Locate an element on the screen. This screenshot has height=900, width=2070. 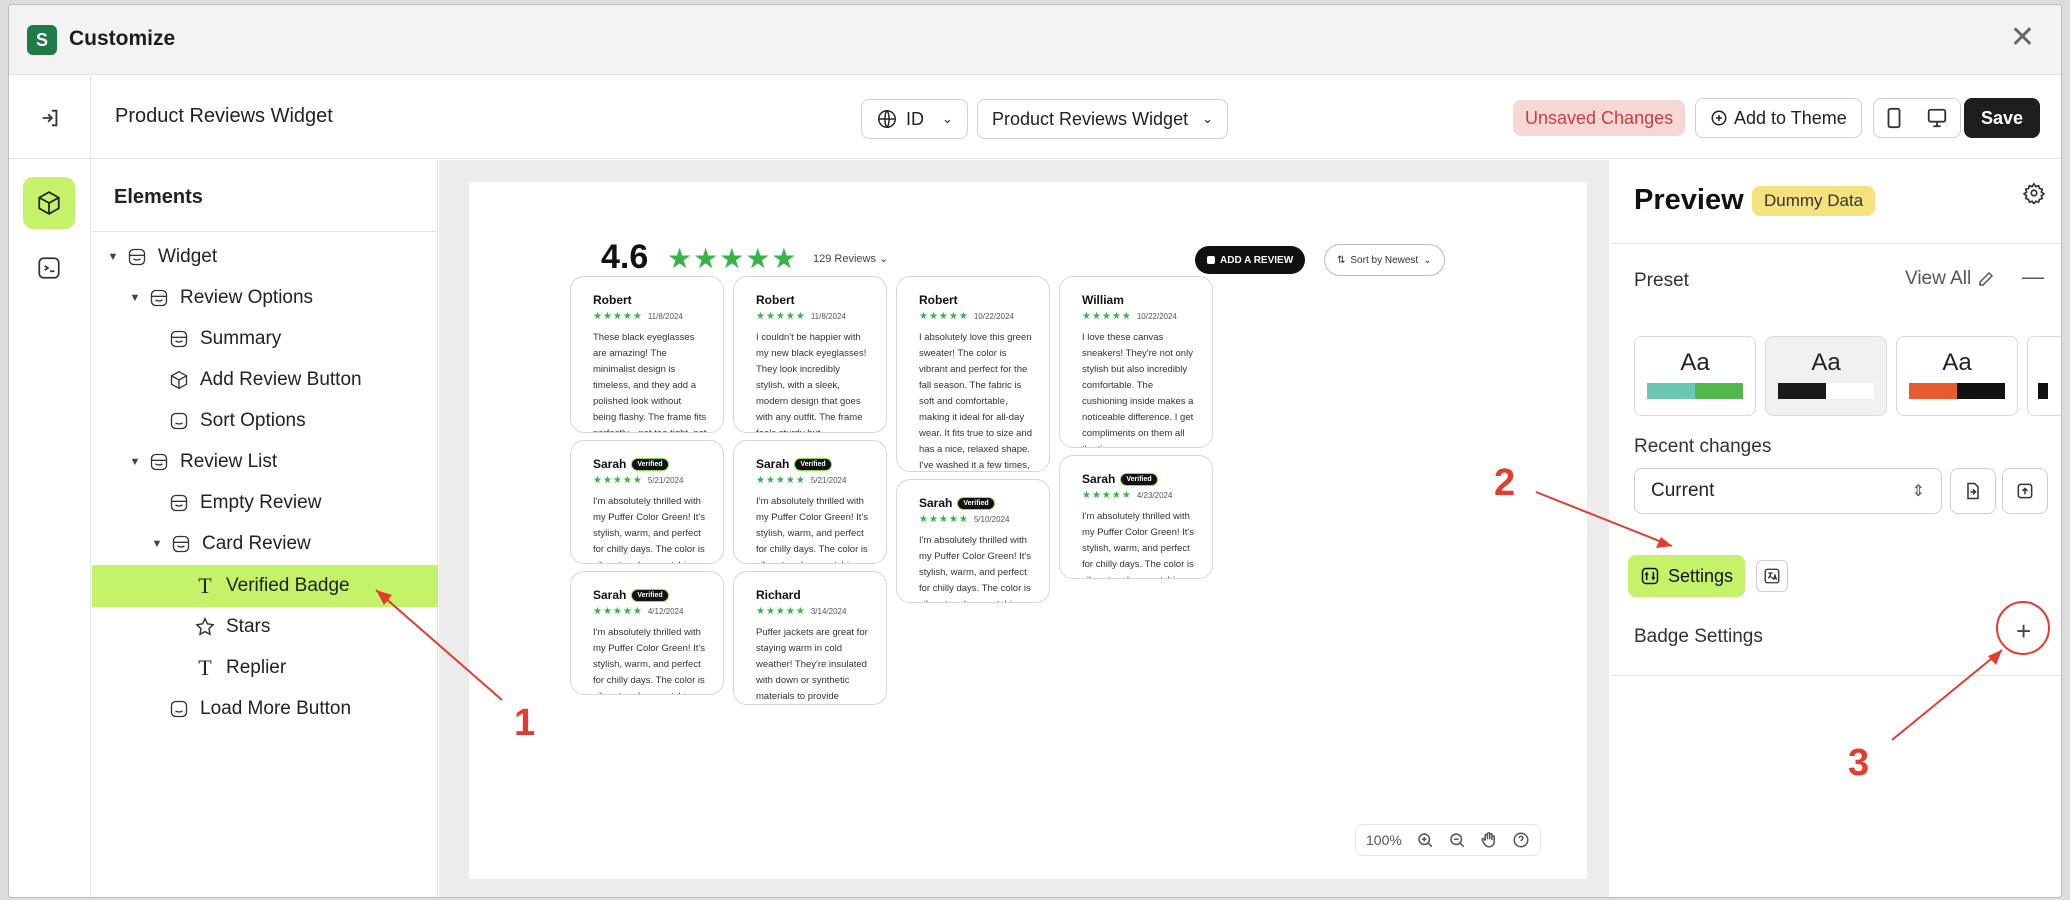
exit-icon is located at coordinates (49, 117).